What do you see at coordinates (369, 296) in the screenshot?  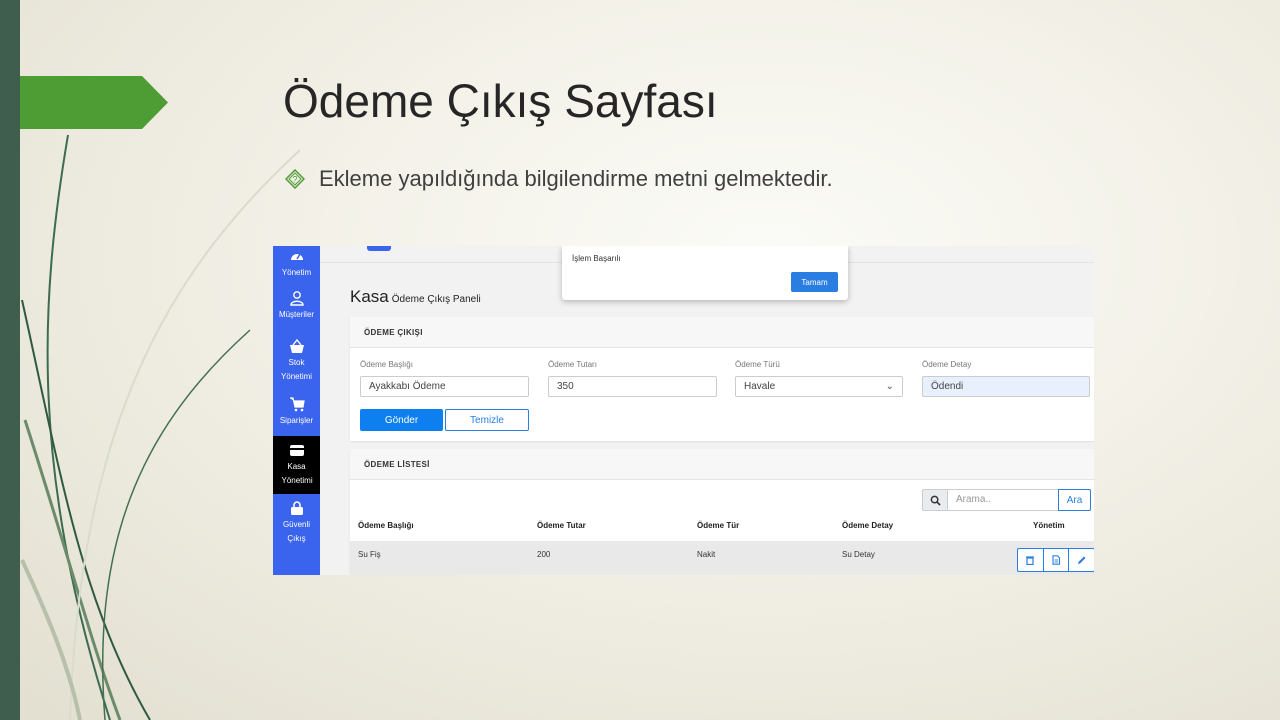 I see `page-title-main: Kasa` at bounding box center [369, 296].